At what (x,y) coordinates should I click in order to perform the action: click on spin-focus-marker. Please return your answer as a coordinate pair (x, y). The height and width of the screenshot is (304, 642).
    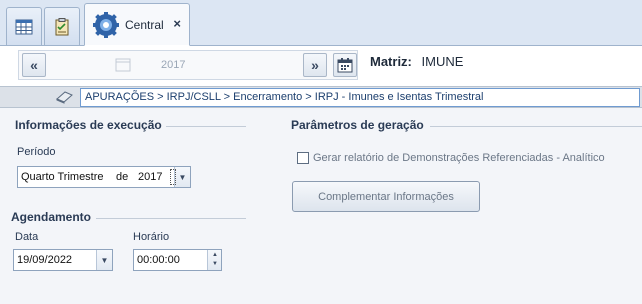
    Looking at the image, I should click on (173, 177).